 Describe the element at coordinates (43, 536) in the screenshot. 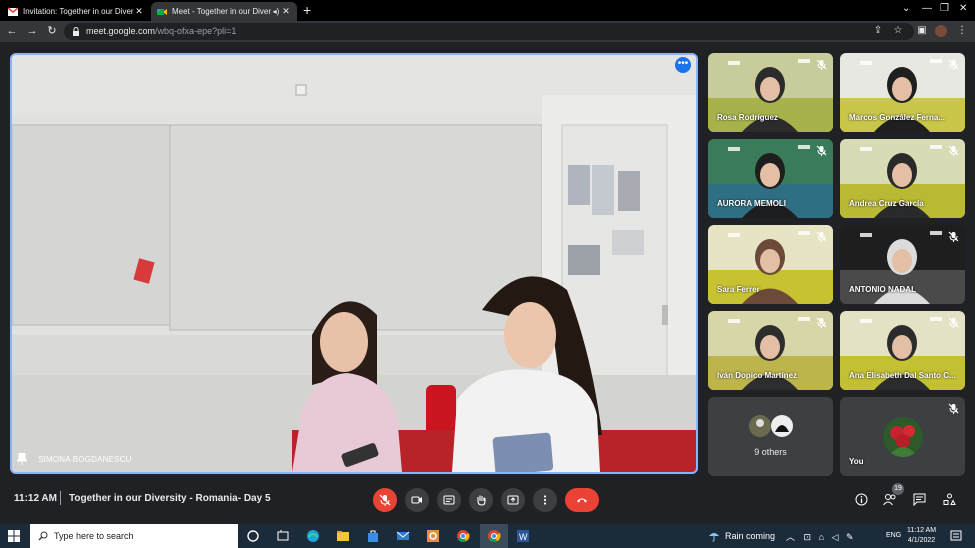

I see `search-icon` at that location.